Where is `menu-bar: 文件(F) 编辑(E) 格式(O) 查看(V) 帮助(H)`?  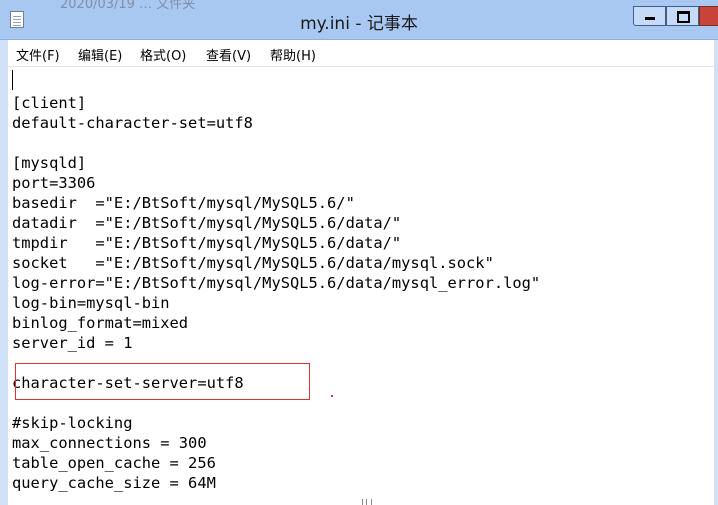 menu-bar: 文件(F) 编辑(E) 格式(O) 查看(V) 帮助(H) is located at coordinates (359, 53).